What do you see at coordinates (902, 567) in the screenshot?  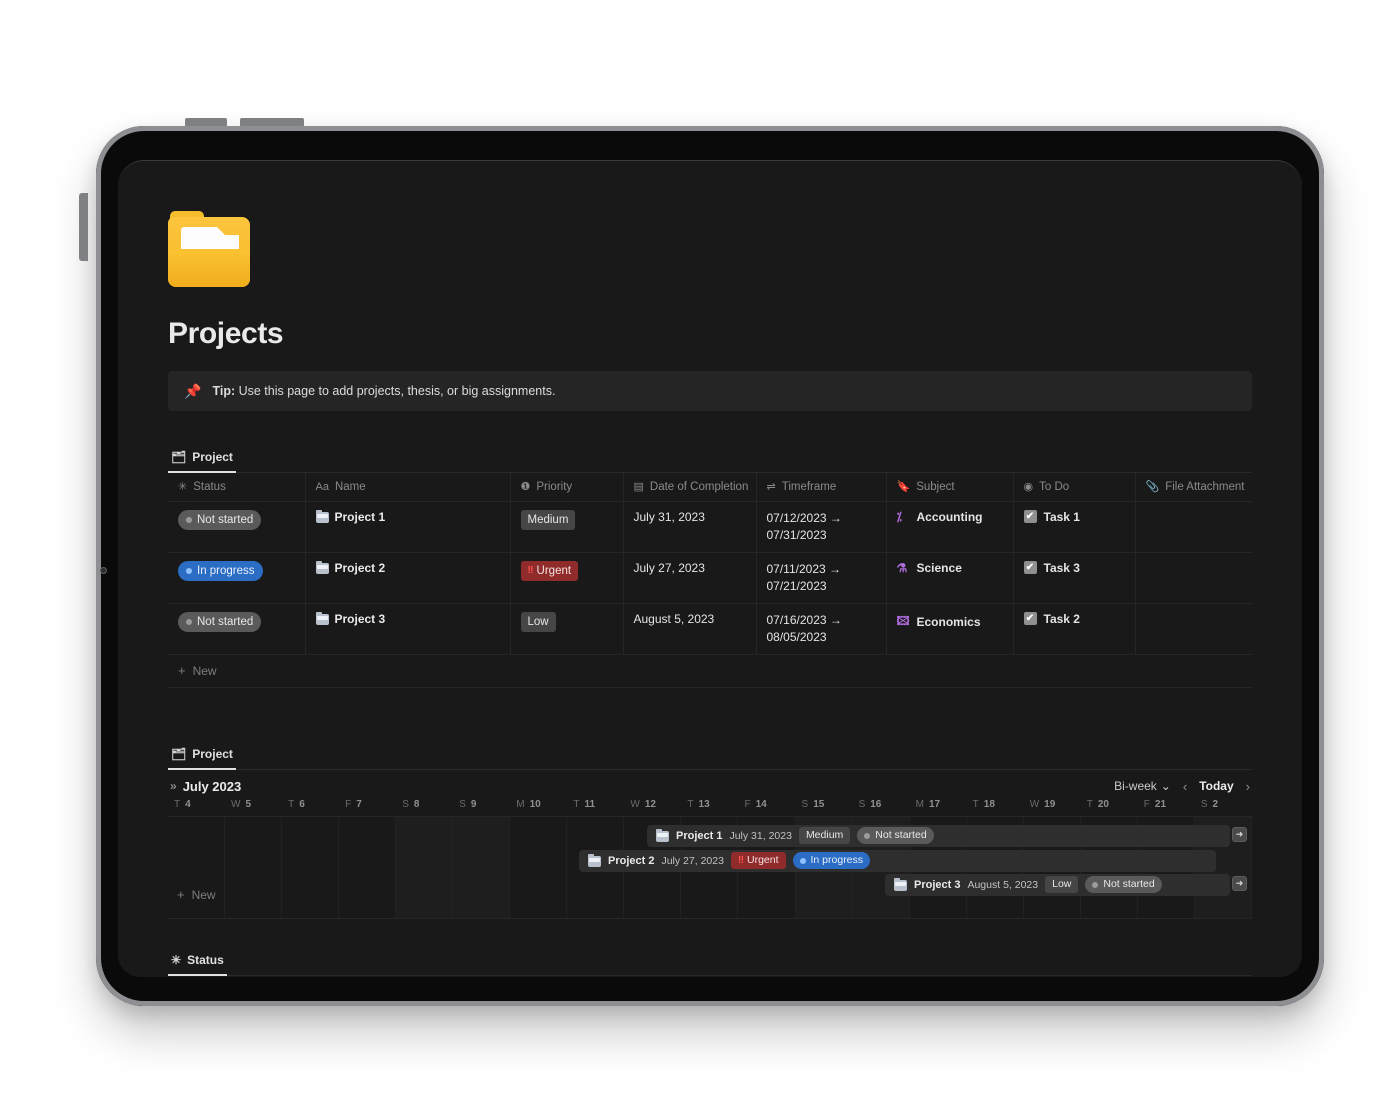 I see `flask-icon: ⚗` at bounding box center [902, 567].